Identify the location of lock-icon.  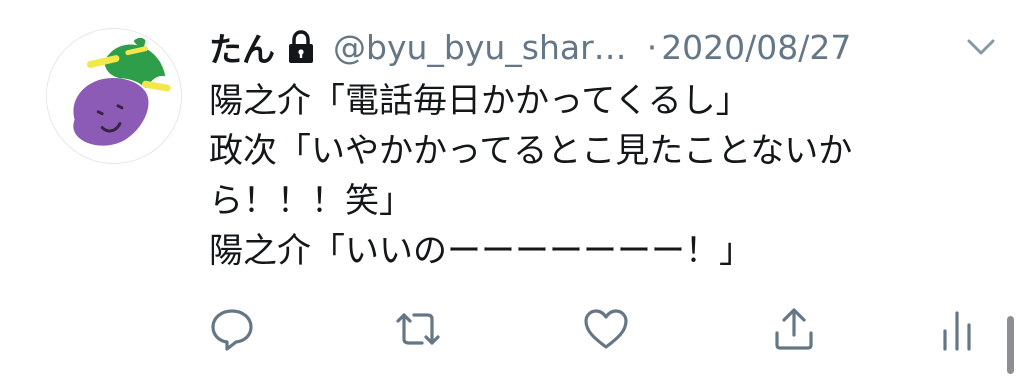
(301, 47).